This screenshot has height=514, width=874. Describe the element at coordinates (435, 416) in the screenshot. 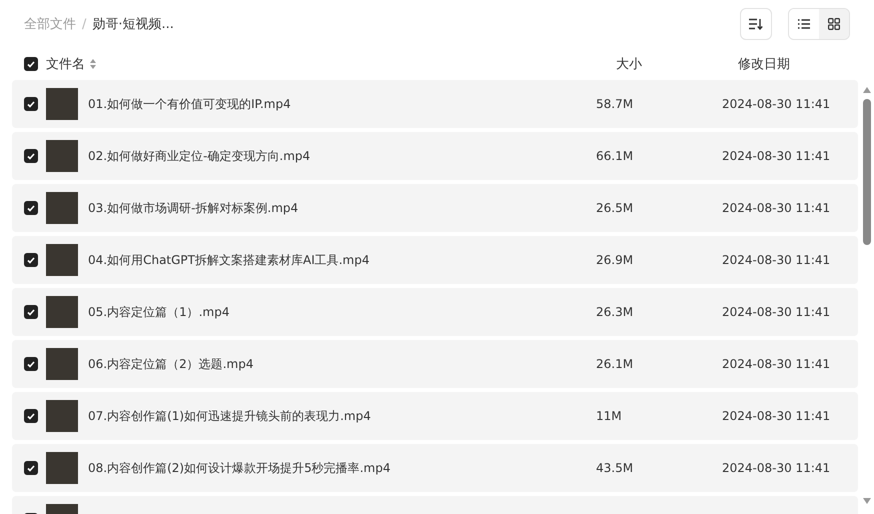

I see `file-row: 07.内容创作篇(1)如何迅速提升镜头前的表现力.mp4 11M 2024-08-30 11:41` at that location.